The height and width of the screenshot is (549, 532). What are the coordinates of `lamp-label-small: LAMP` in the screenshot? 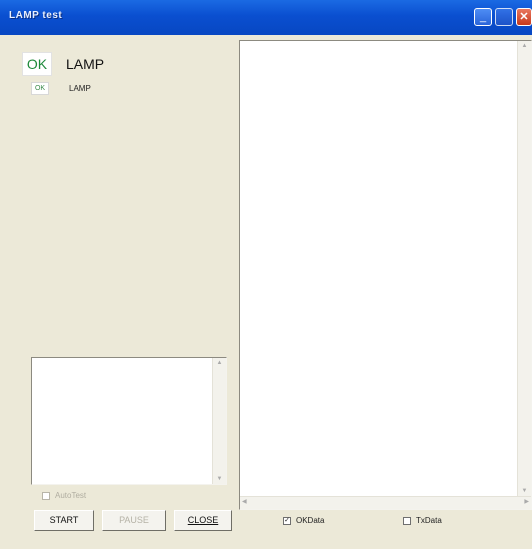 It's located at (80, 88).